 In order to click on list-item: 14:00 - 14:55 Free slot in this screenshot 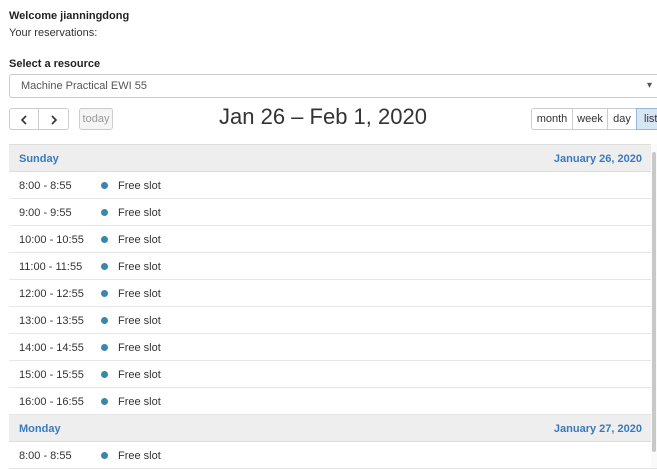, I will do `click(333, 347)`.